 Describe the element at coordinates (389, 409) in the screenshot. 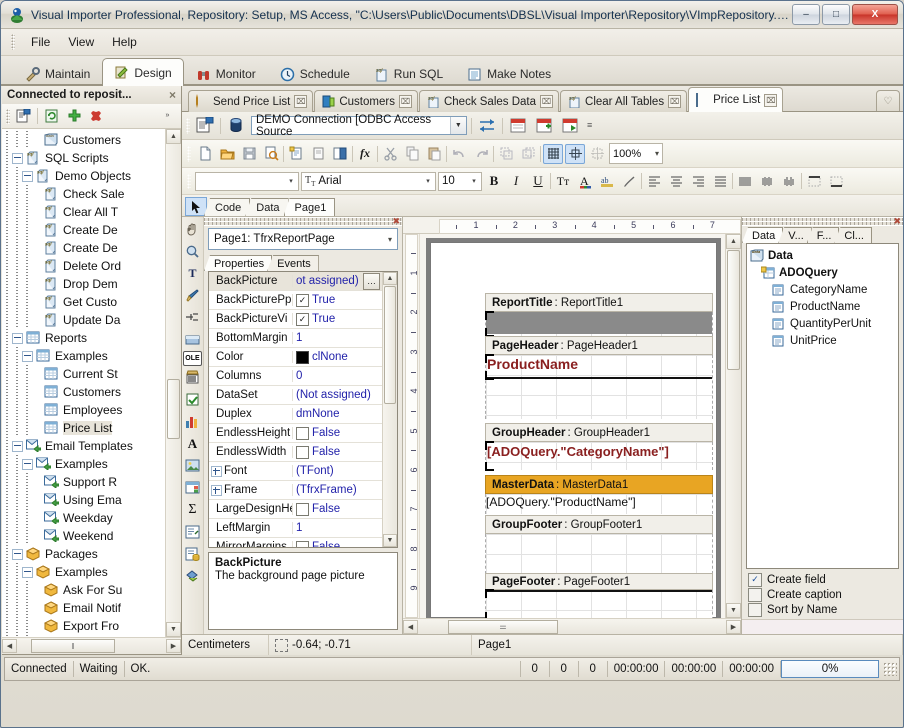

I see `property-grid-scrollbar: ▲ ▼` at that location.